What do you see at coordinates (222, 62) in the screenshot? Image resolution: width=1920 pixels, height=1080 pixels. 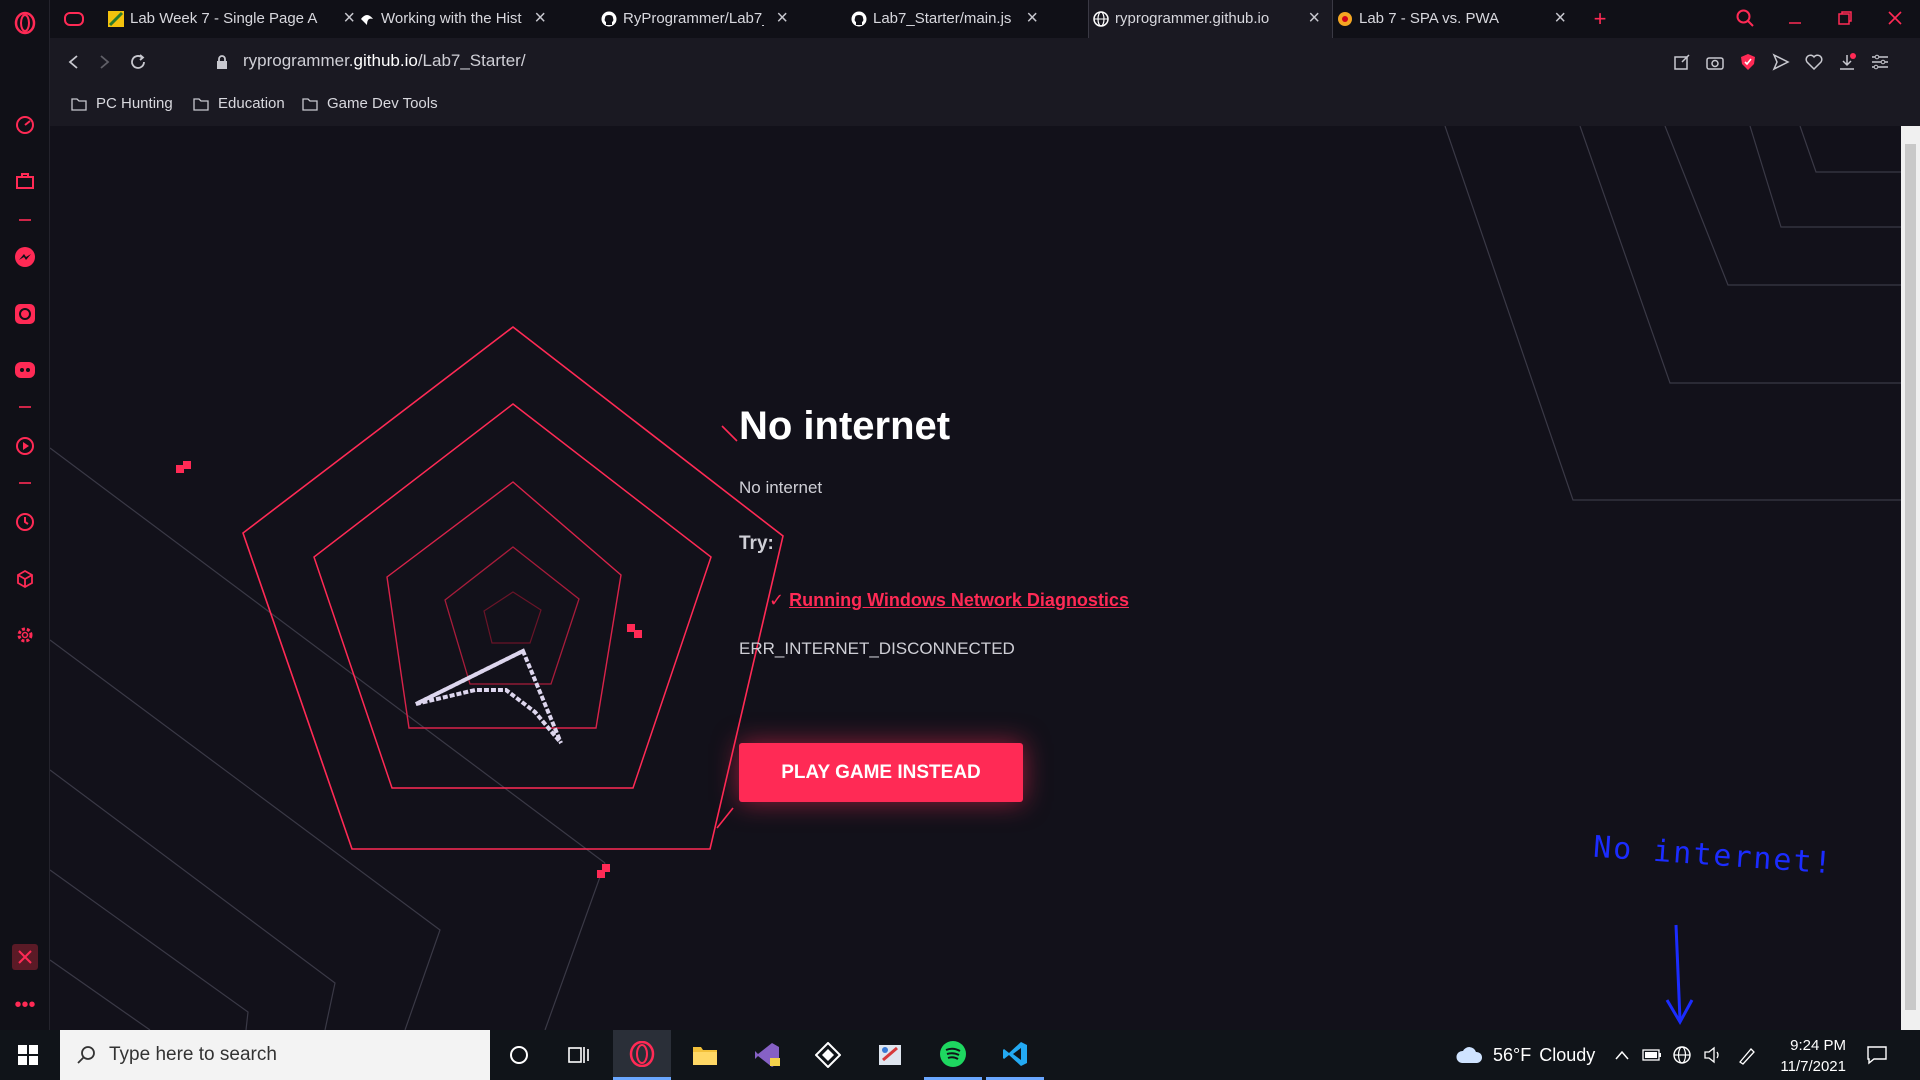 I see `lock-icon` at bounding box center [222, 62].